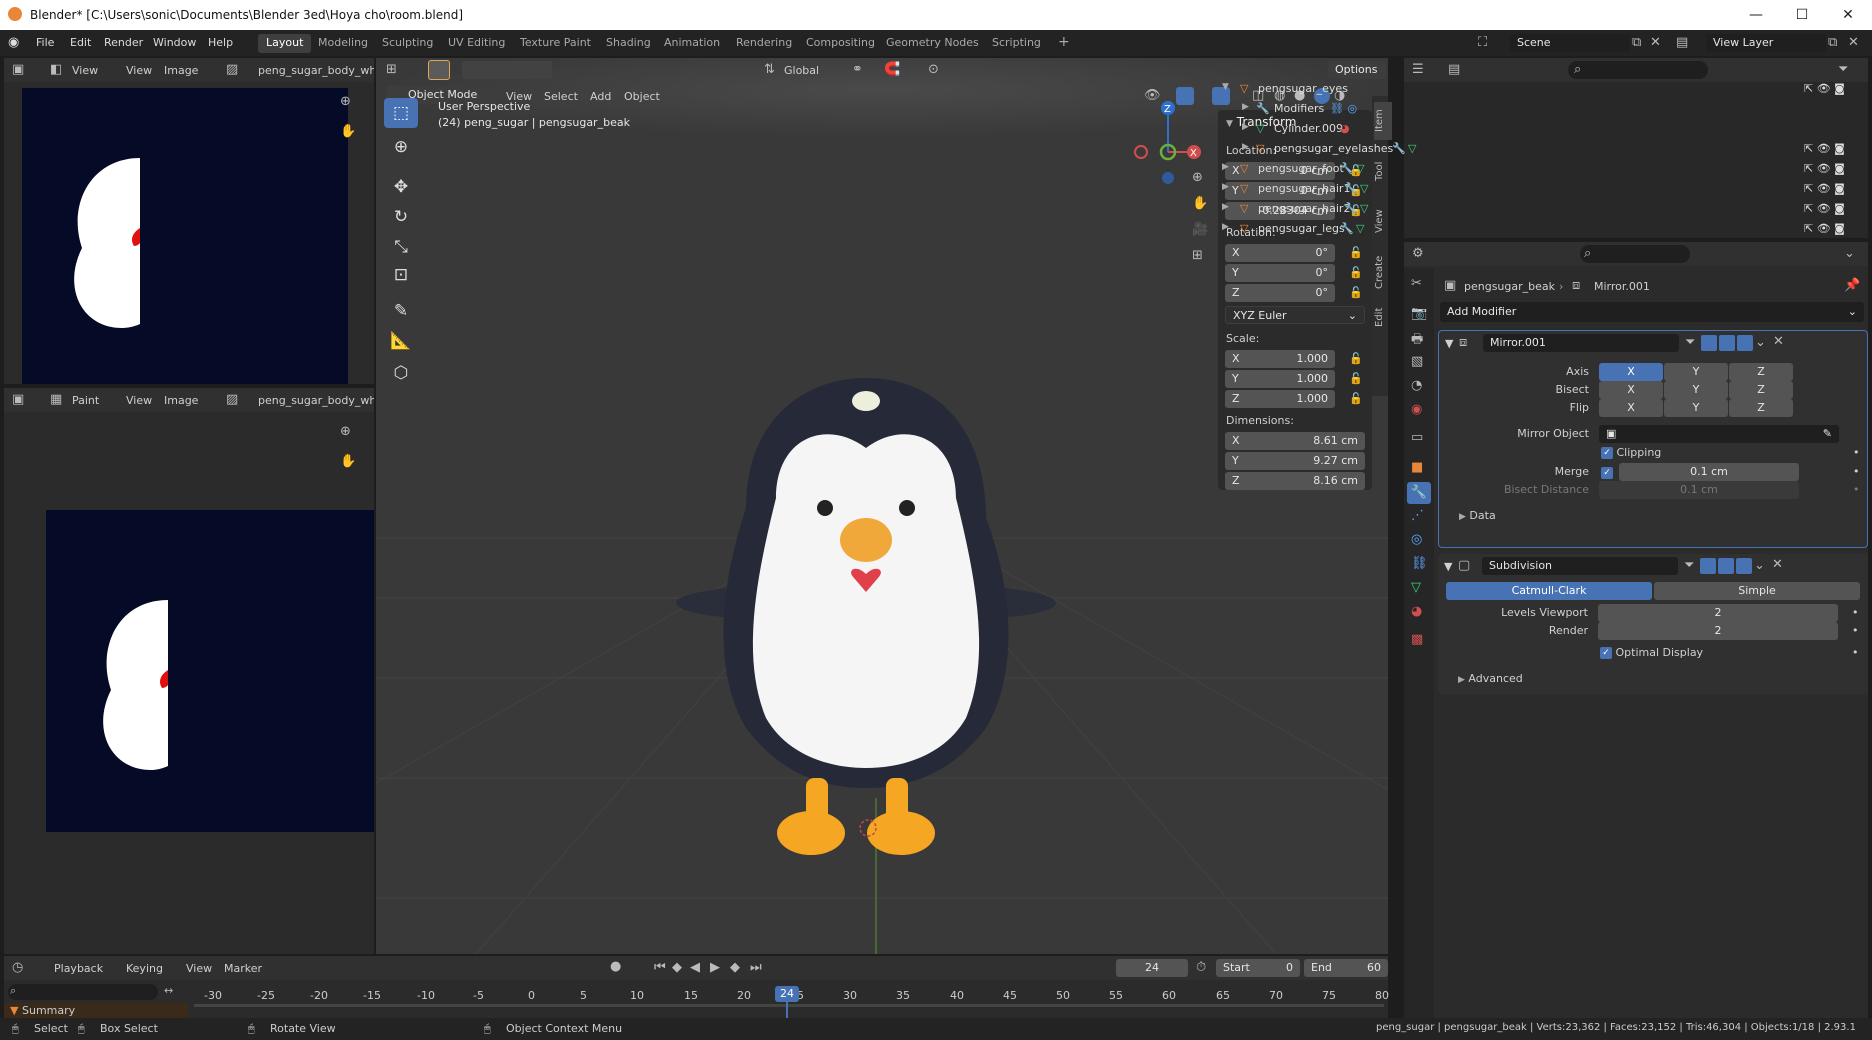  What do you see at coordinates (677, 967) in the screenshot?
I see `prev-keyframe-icon: ◆` at bounding box center [677, 967].